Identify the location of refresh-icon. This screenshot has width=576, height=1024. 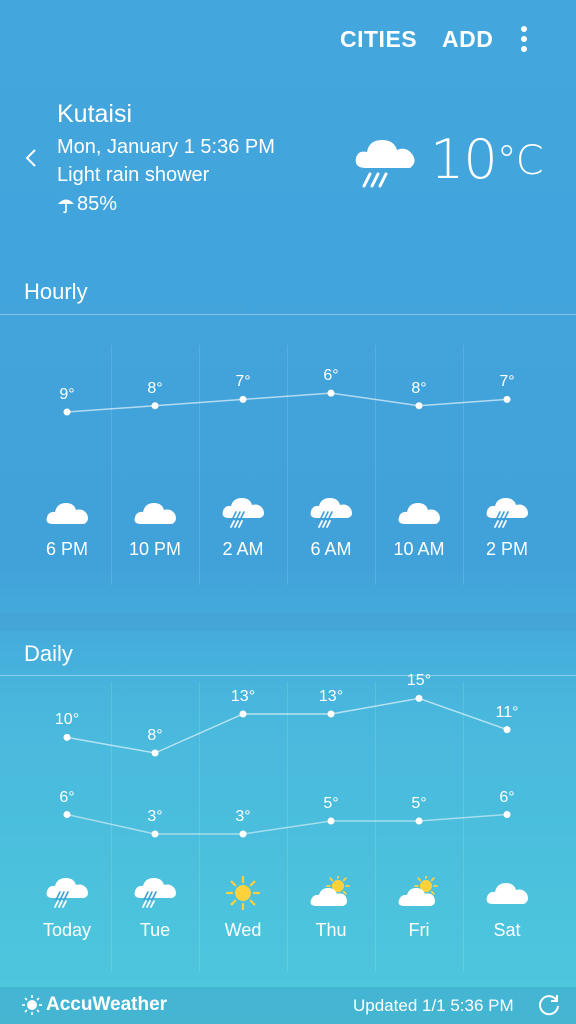
(549, 1005).